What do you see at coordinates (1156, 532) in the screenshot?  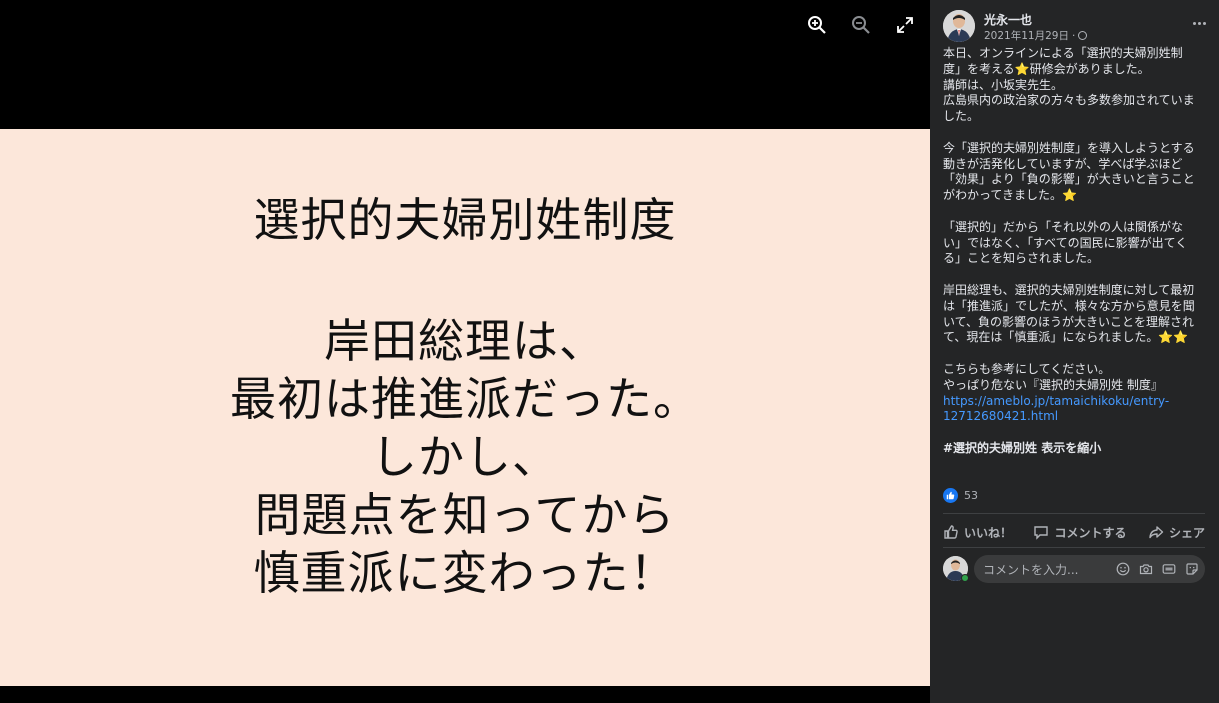 I see `share-arrow-icon` at bounding box center [1156, 532].